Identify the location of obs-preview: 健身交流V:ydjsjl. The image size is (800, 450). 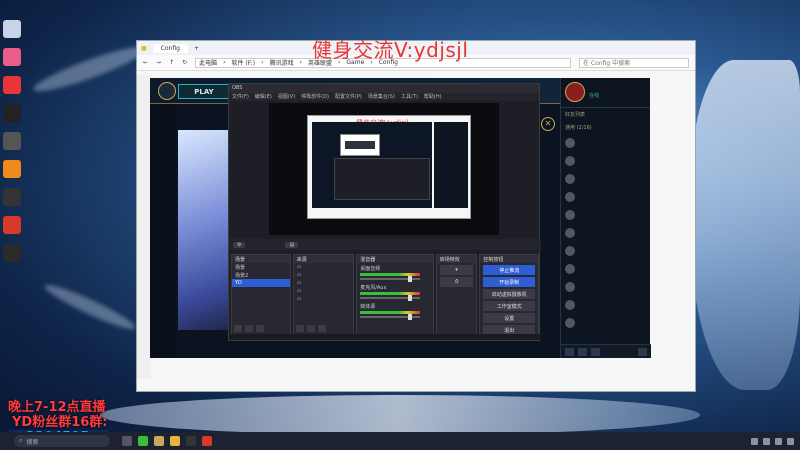
(384, 169).